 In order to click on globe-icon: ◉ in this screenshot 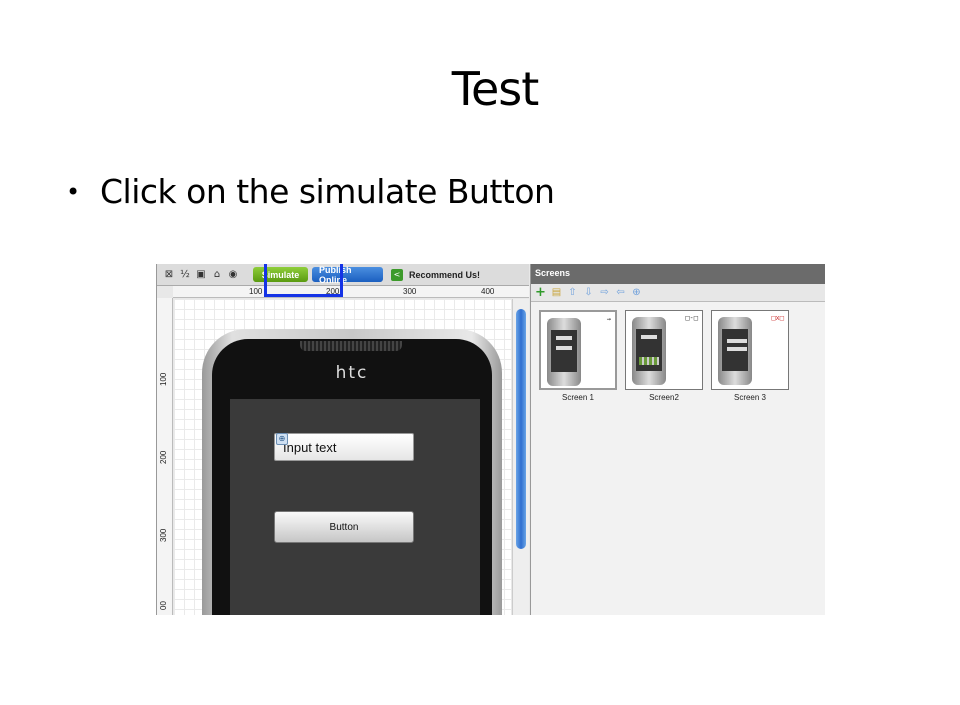, I will do `click(233, 275)`.